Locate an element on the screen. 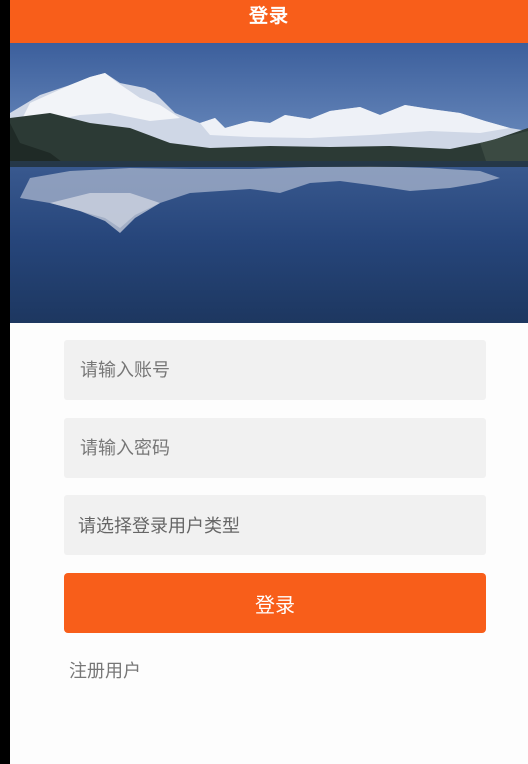 The height and width of the screenshot is (764, 528). top-bar: 登录 is located at coordinates (269, 21).